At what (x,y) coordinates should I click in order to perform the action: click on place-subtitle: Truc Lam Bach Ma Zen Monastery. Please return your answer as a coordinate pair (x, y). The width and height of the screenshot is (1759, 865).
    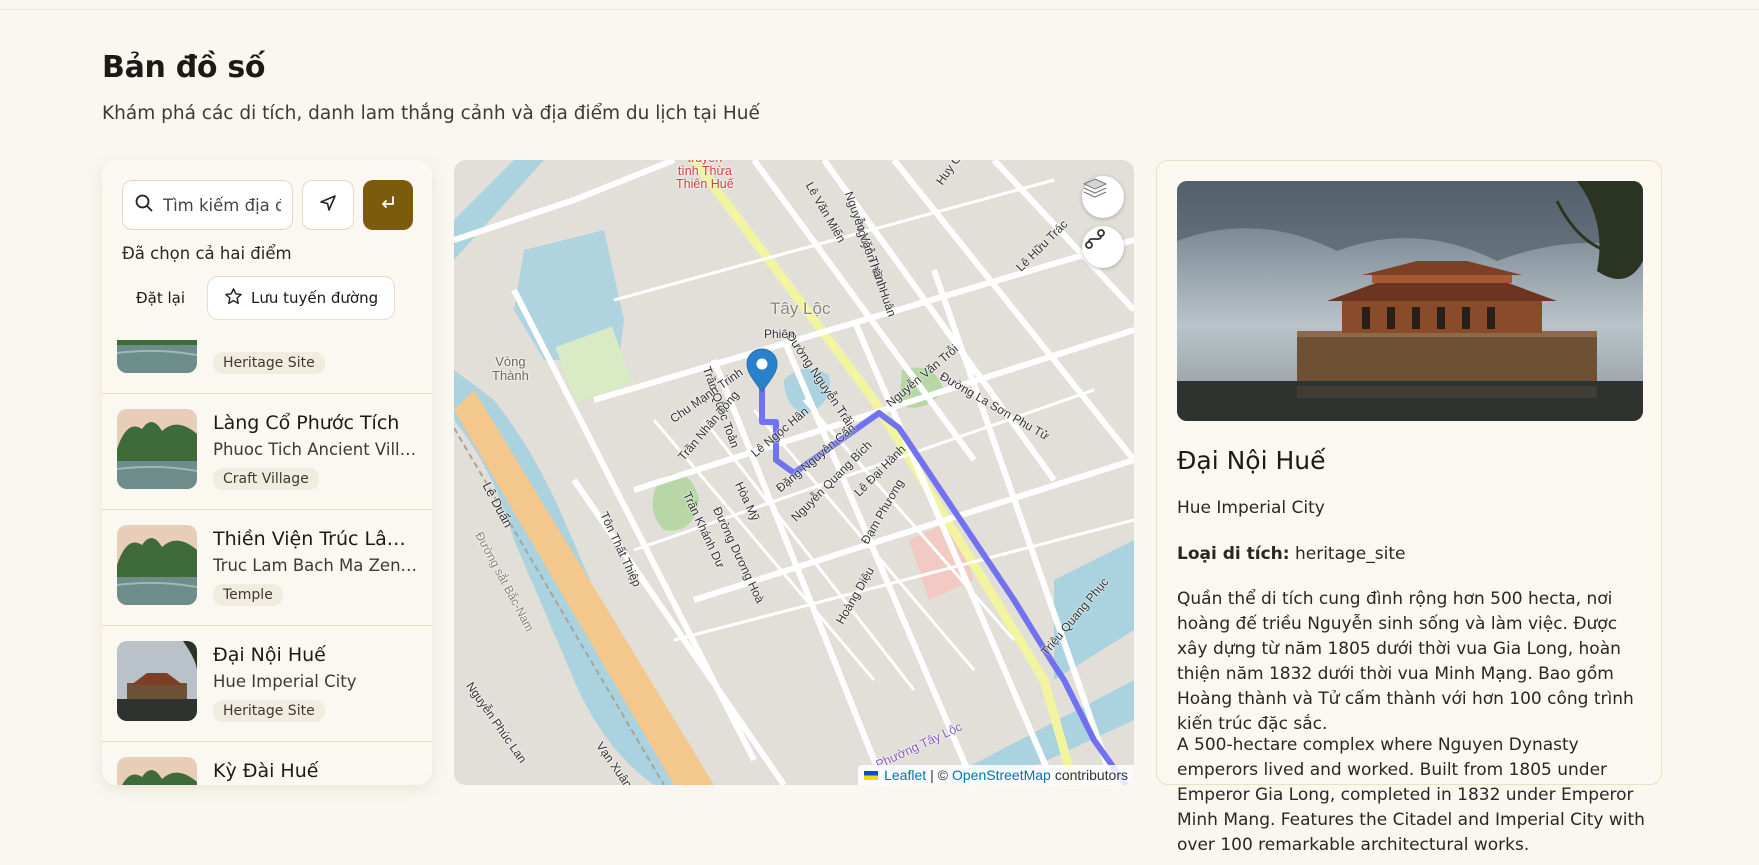
    Looking at the image, I should click on (315, 565).